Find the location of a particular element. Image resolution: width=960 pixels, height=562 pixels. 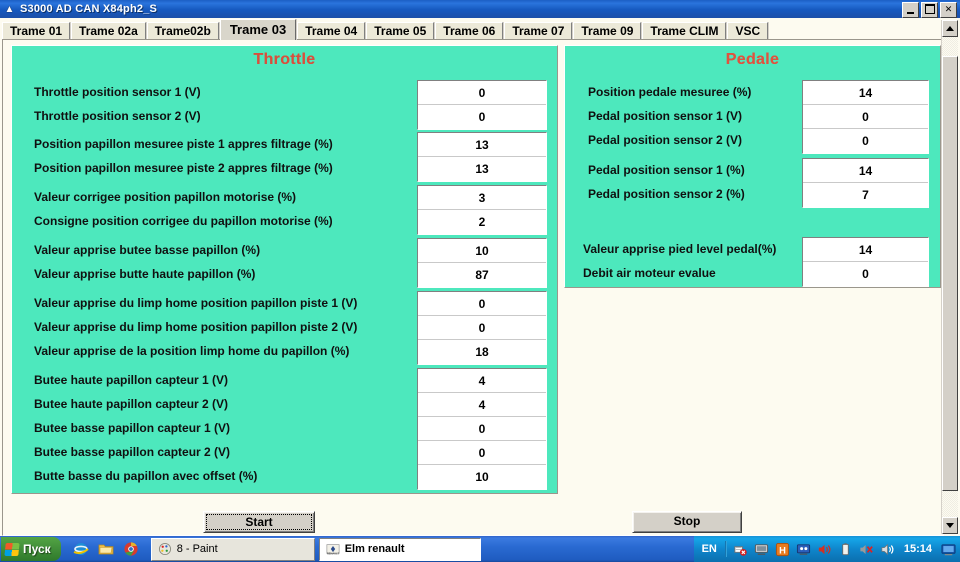

pedale-label-sensor2-v: Pedal position sensor 2 (V) is located at coordinates (665, 140).